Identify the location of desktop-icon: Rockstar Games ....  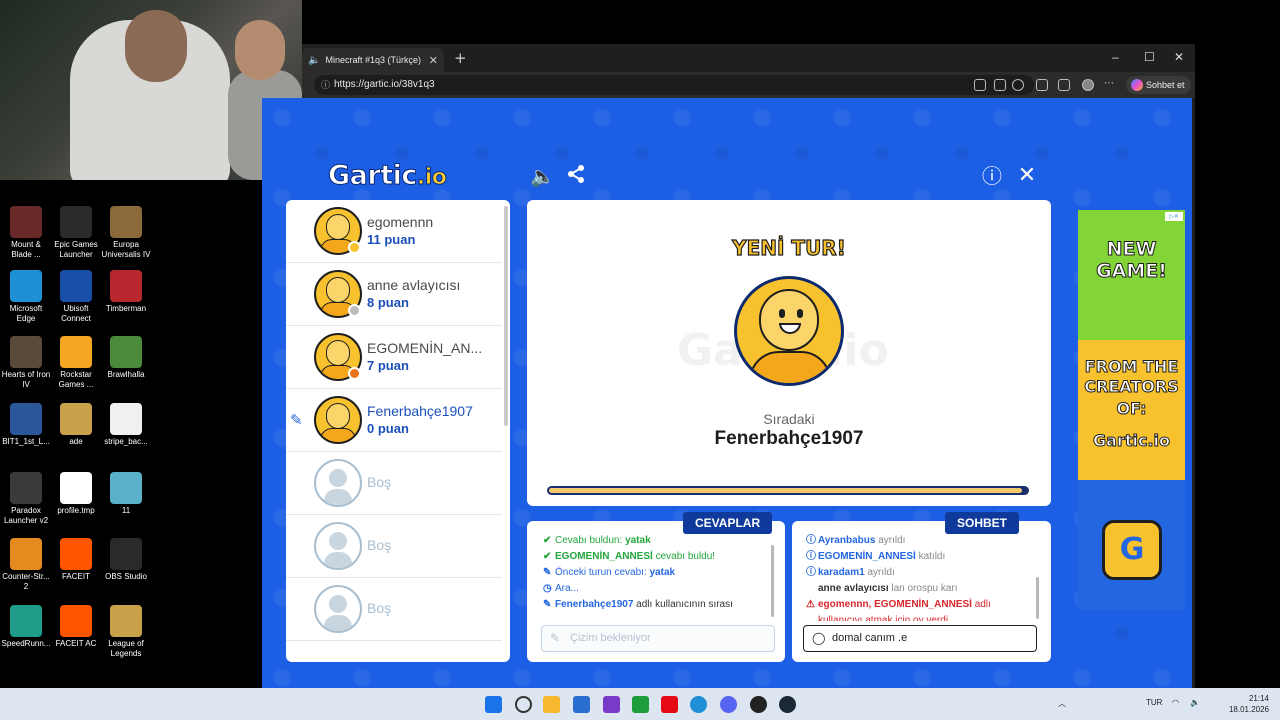
(76, 363).